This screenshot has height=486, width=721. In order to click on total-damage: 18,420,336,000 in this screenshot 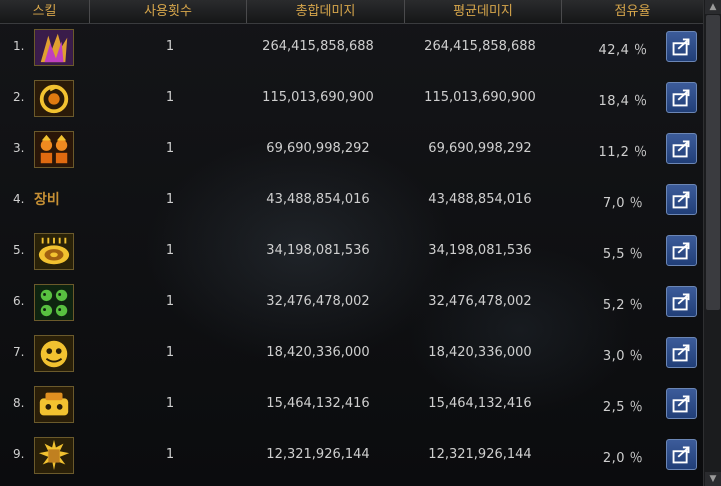, I will do `click(318, 352)`.